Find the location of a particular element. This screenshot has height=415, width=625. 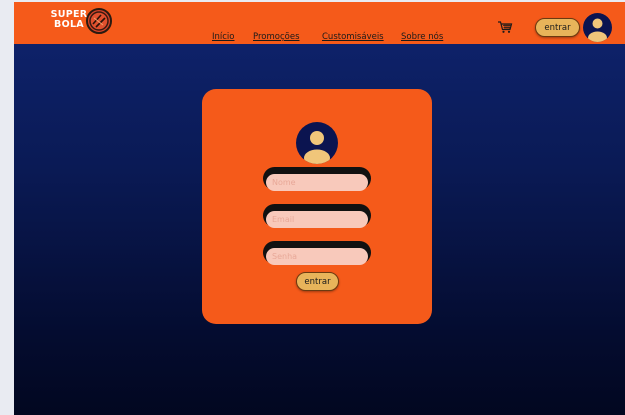

email-field is located at coordinates (317, 216).